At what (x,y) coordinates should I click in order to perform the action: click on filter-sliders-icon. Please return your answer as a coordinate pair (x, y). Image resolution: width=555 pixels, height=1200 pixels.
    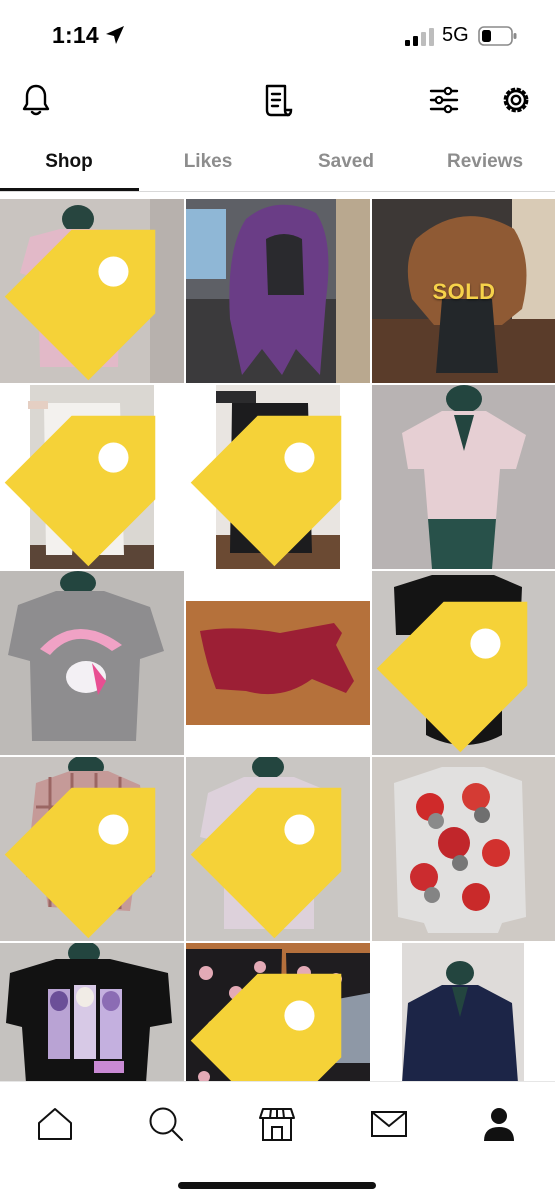
    Looking at the image, I should click on (444, 100).